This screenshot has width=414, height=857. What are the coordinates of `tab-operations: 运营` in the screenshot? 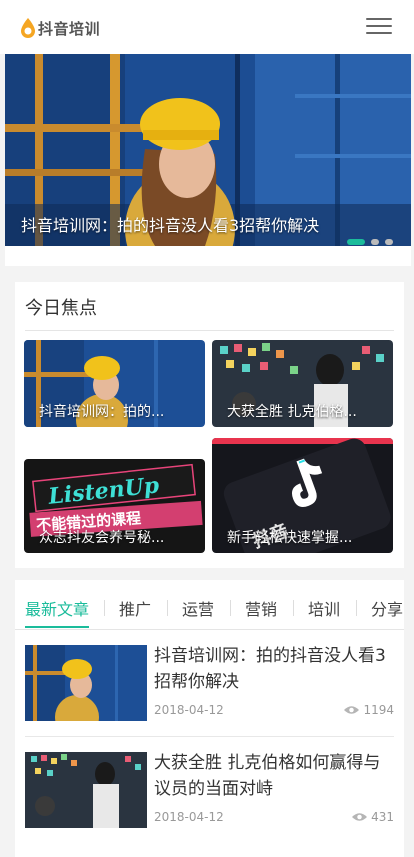 It's located at (198, 608).